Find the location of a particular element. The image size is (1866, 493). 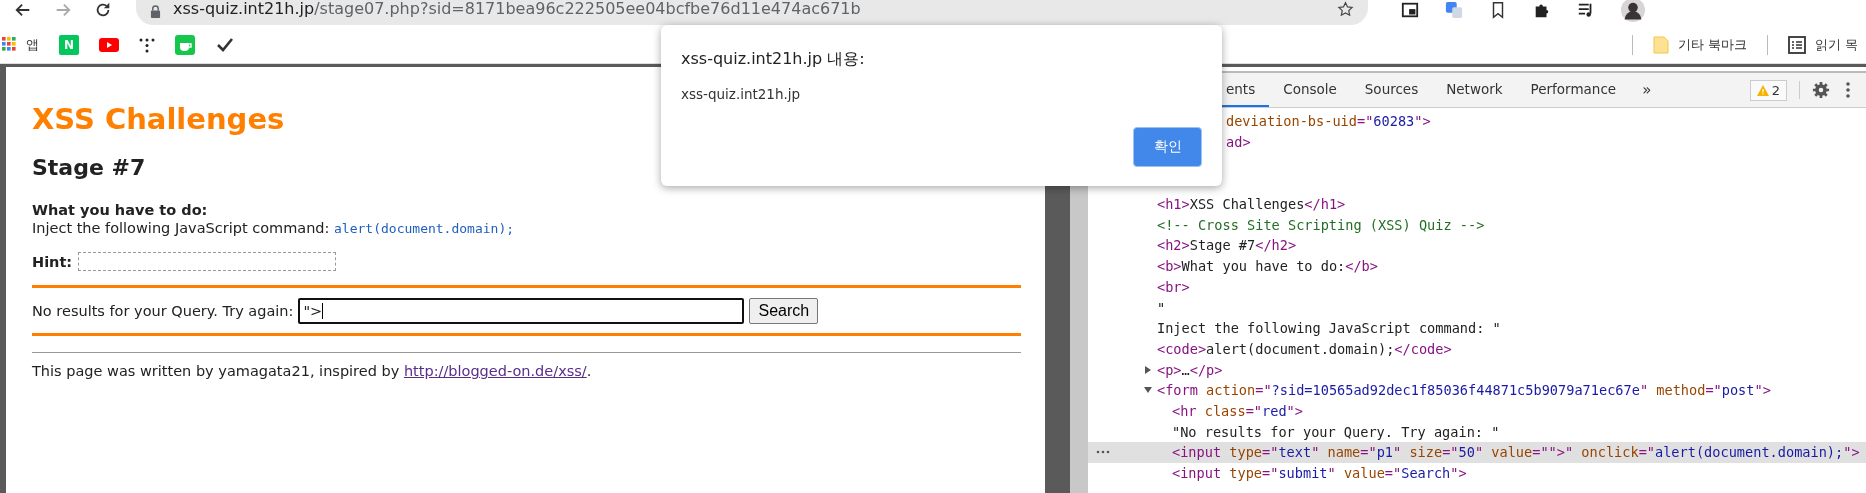

hint-label: Hint: is located at coordinates (52, 261).